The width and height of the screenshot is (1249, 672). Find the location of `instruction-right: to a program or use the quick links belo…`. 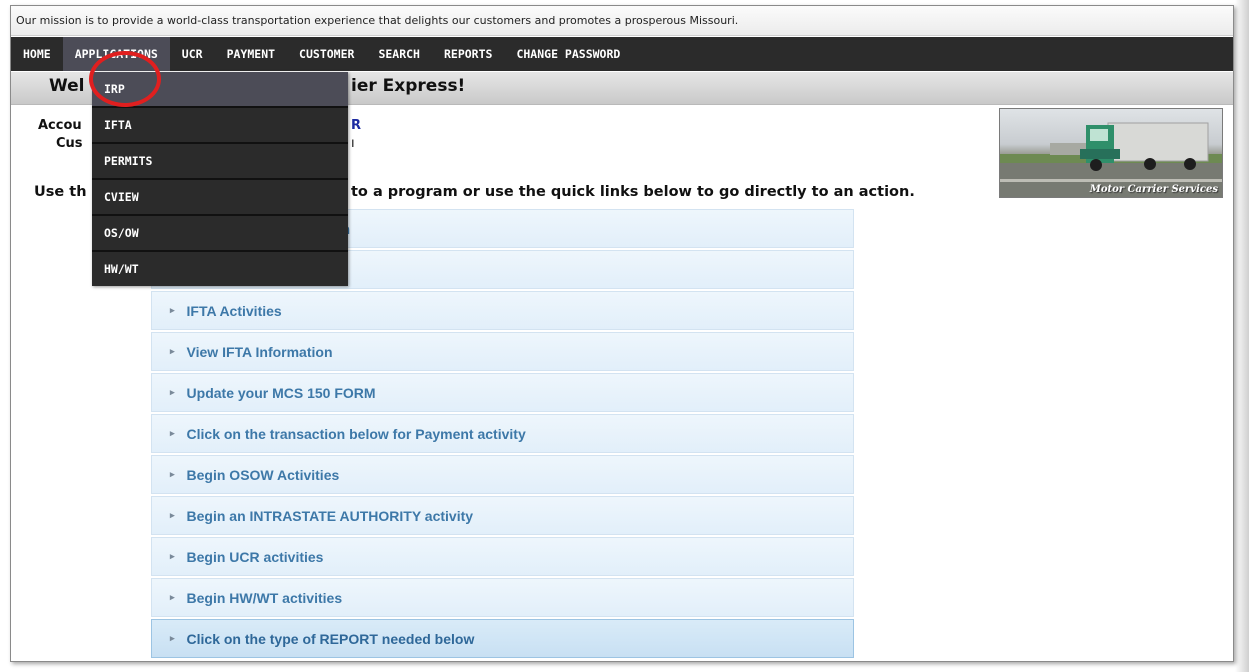

instruction-right: to a program or use the quick links belo… is located at coordinates (633, 192).